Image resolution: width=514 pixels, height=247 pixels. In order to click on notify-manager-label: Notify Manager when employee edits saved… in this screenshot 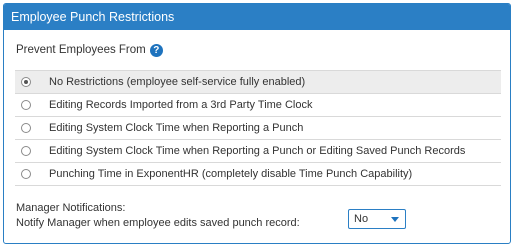, I will do `click(158, 223)`.